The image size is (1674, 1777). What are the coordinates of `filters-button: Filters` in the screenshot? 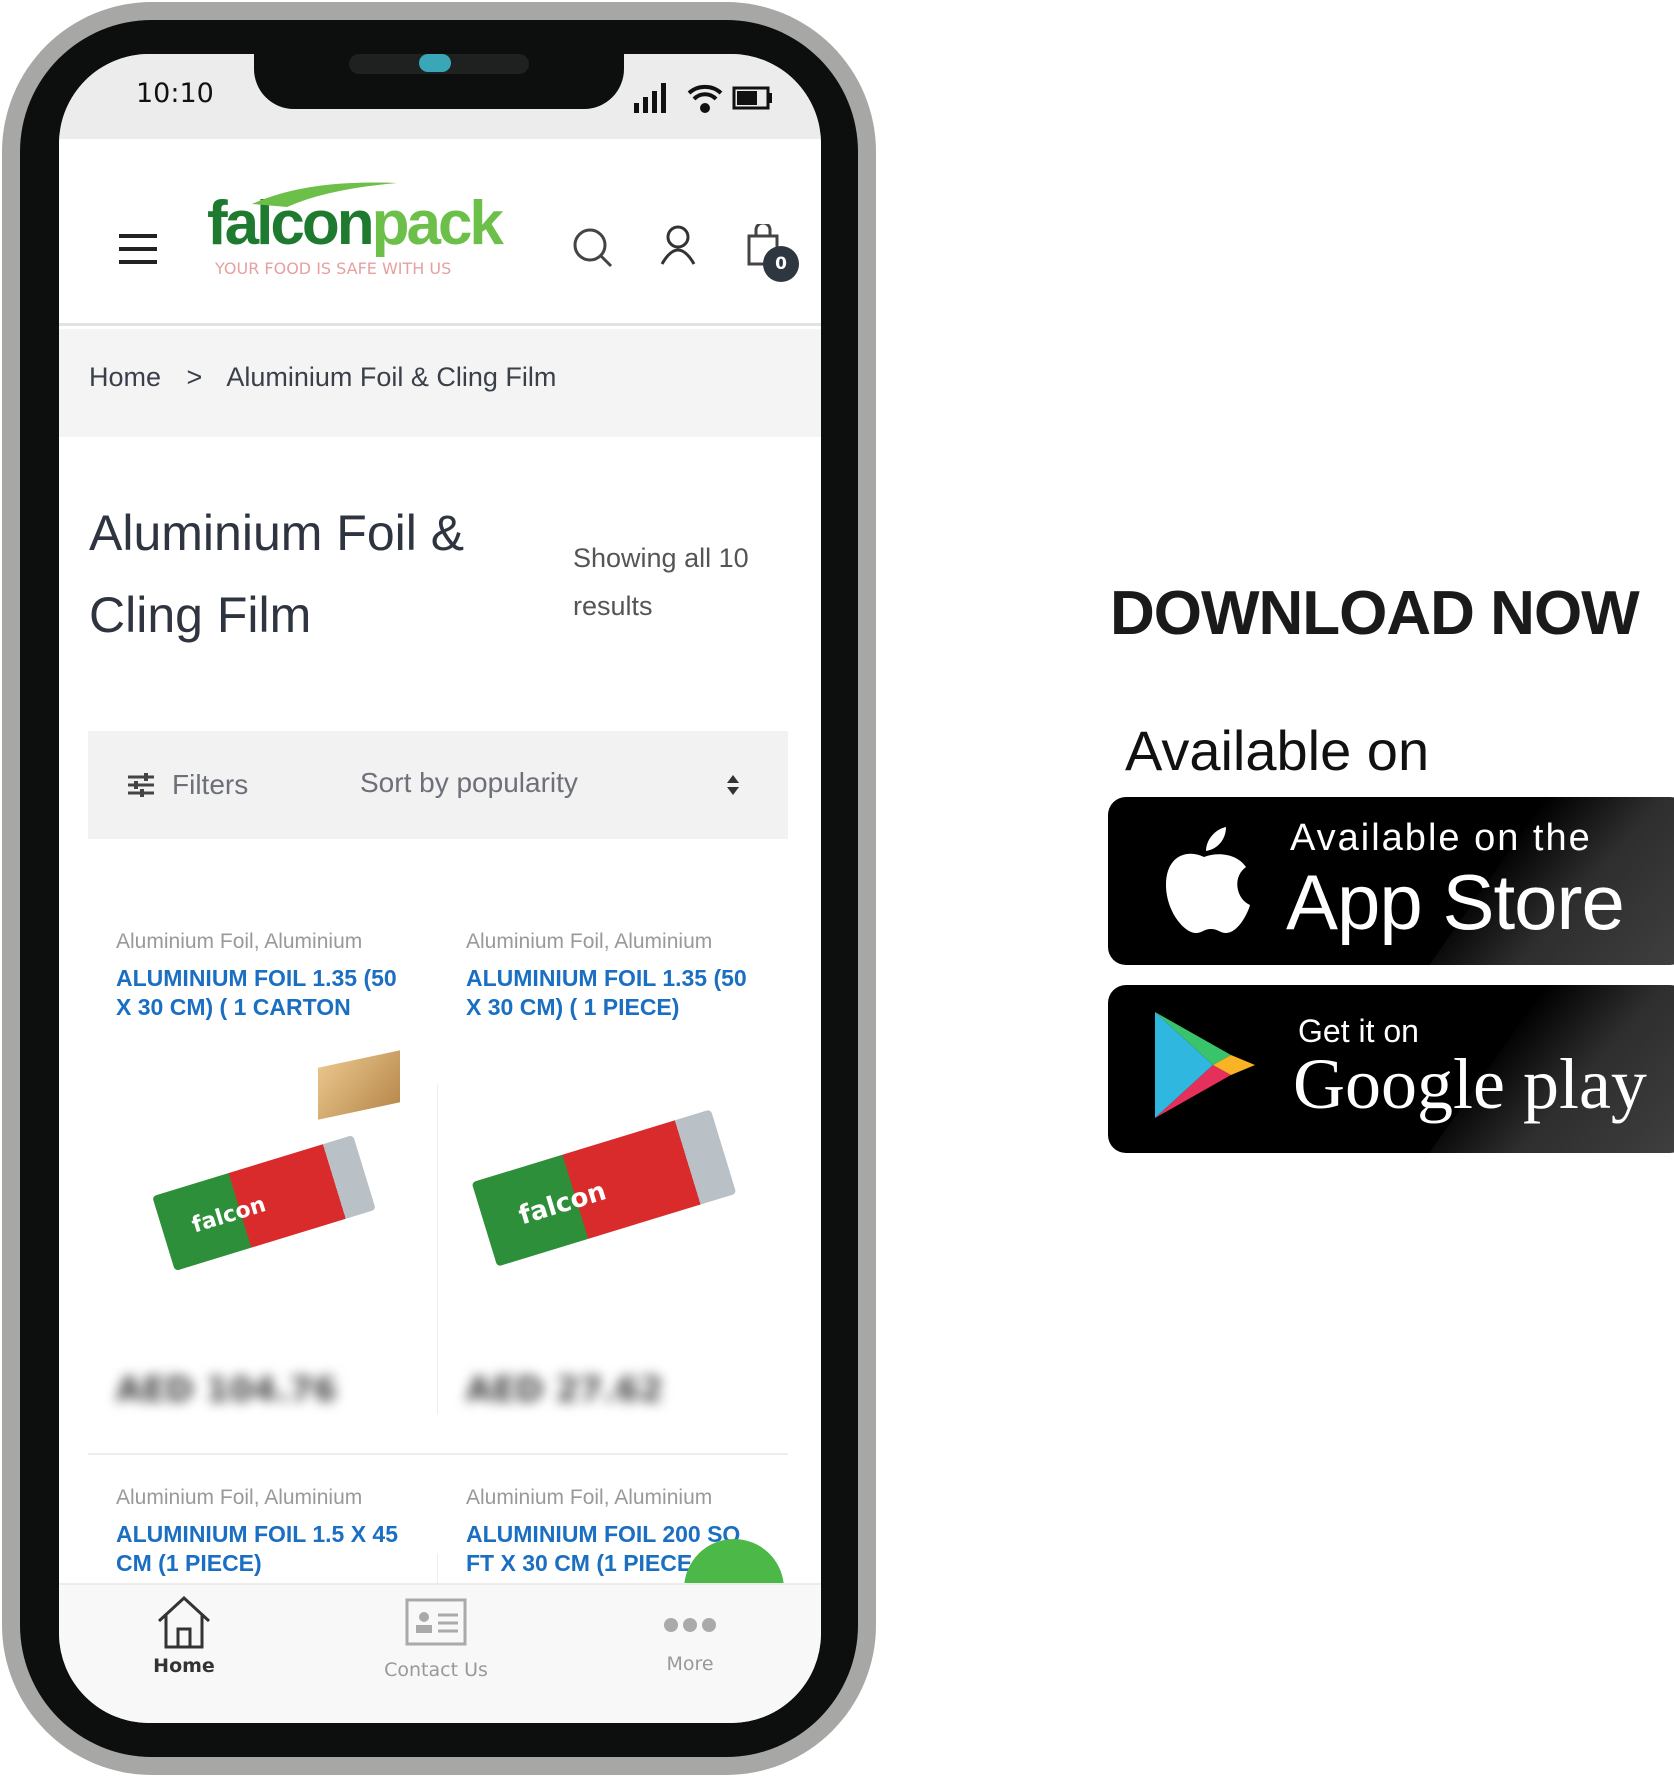 It's located at (188, 785).